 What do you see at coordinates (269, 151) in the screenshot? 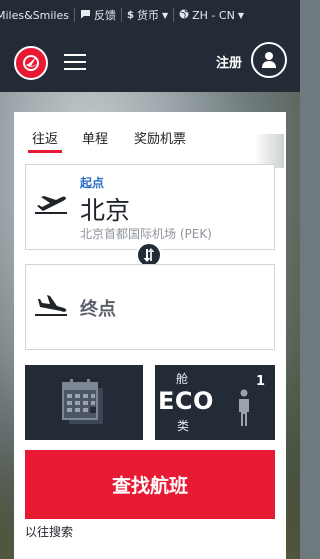
I see `tabs-scroll-fade` at bounding box center [269, 151].